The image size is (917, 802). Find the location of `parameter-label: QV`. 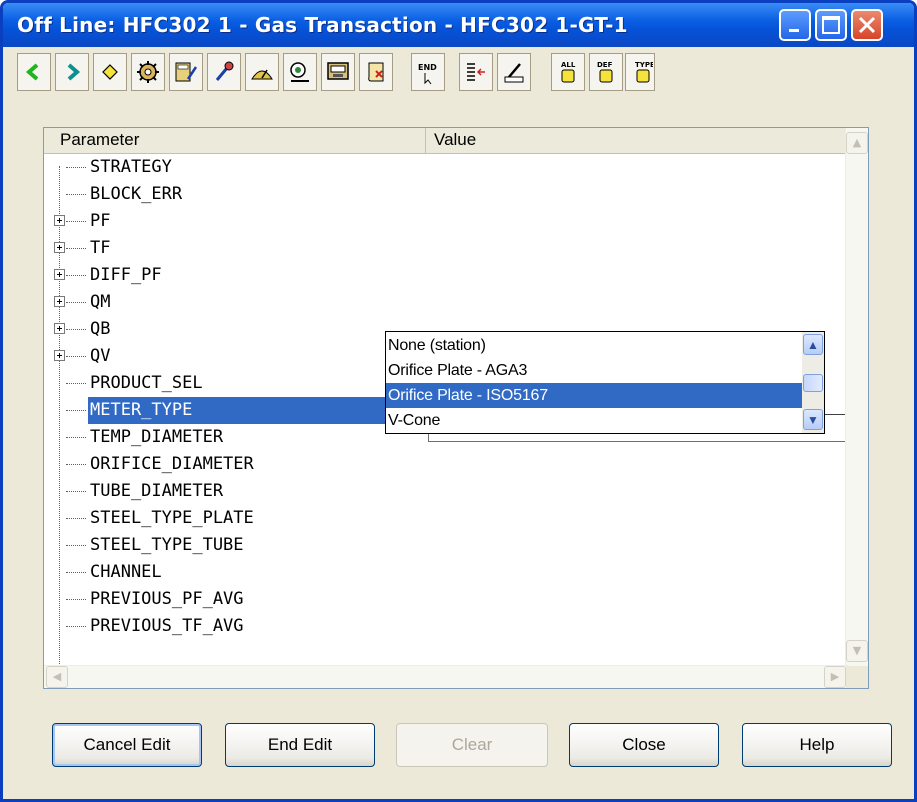

parameter-label: QV is located at coordinates (100, 356).